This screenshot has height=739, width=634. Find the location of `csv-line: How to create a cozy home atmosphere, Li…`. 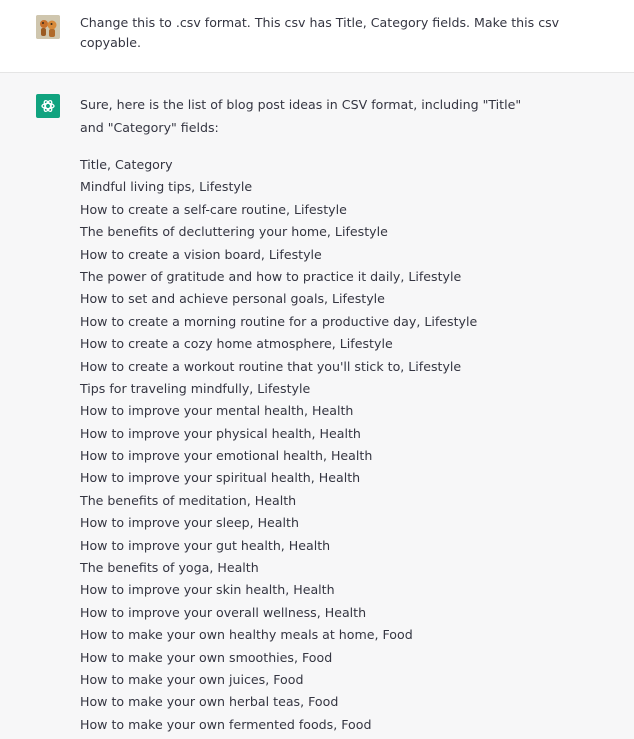

csv-line: How to create a cozy home atmosphere, Li… is located at coordinates (236, 344).